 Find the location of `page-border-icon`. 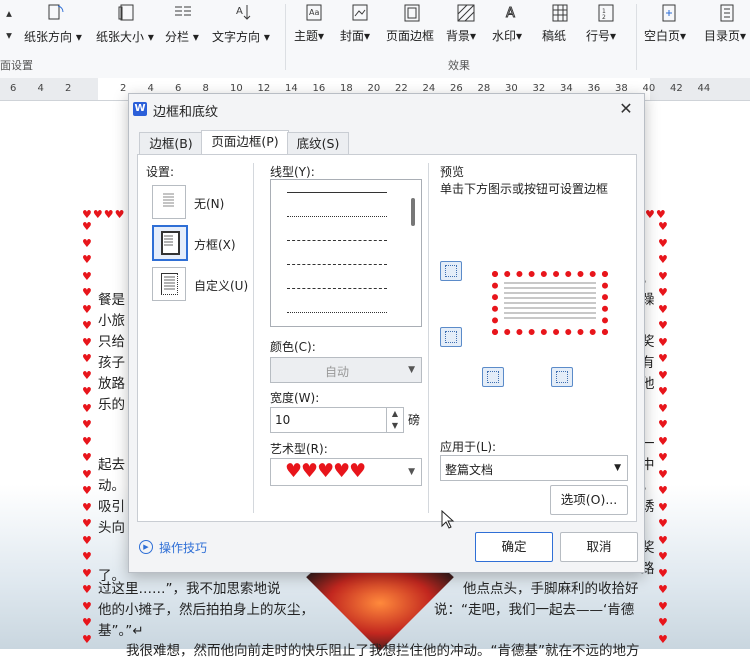

page-border-icon is located at coordinates (412, 13).